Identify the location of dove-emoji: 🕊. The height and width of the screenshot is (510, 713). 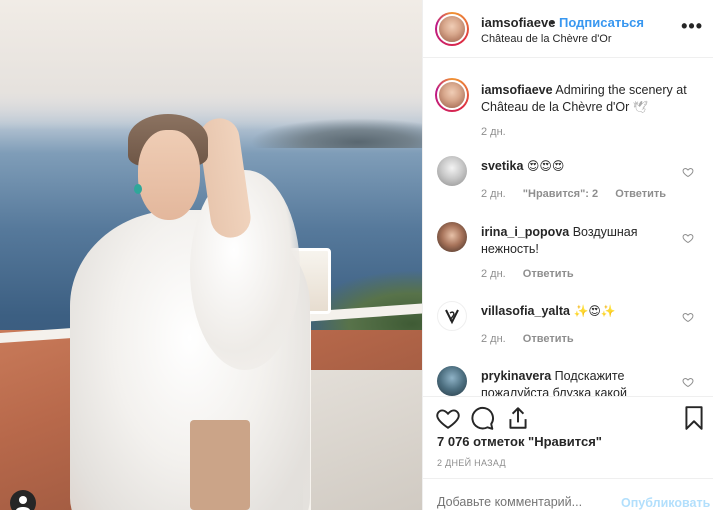
(640, 107).